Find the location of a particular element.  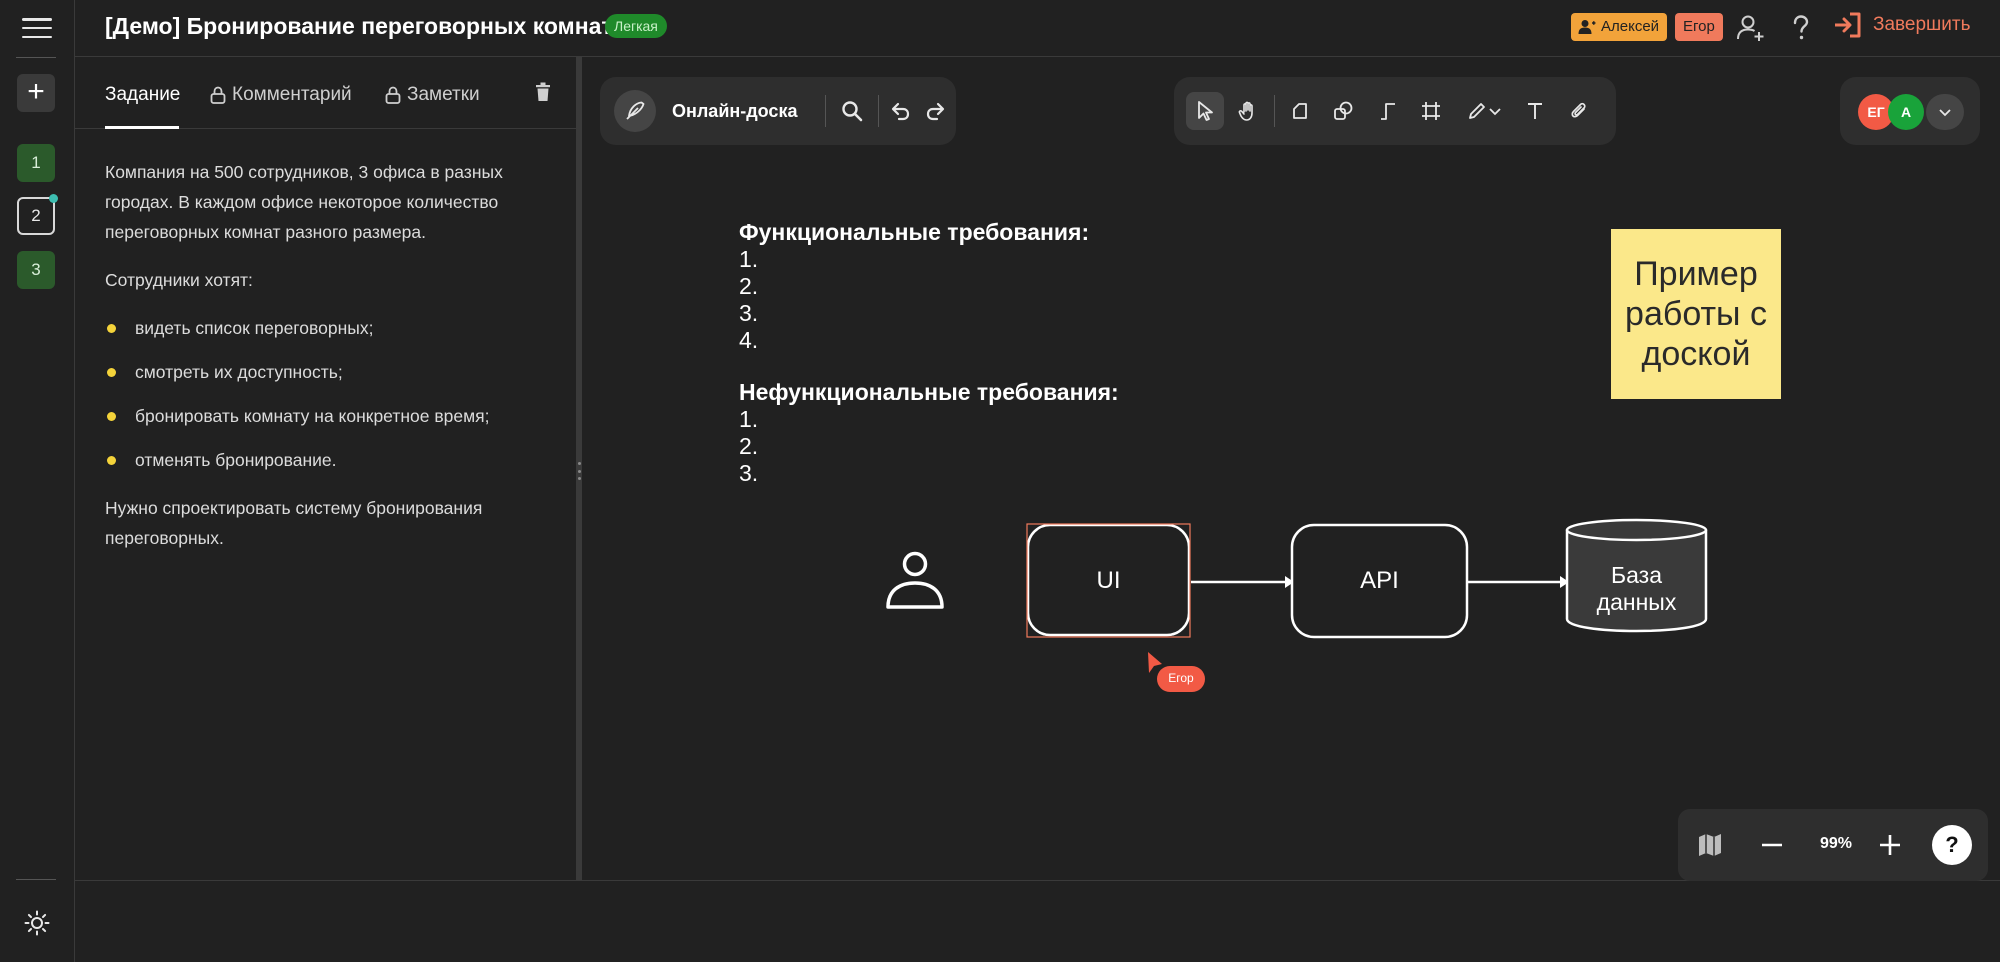

trash-icon is located at coordinates (543, 92).